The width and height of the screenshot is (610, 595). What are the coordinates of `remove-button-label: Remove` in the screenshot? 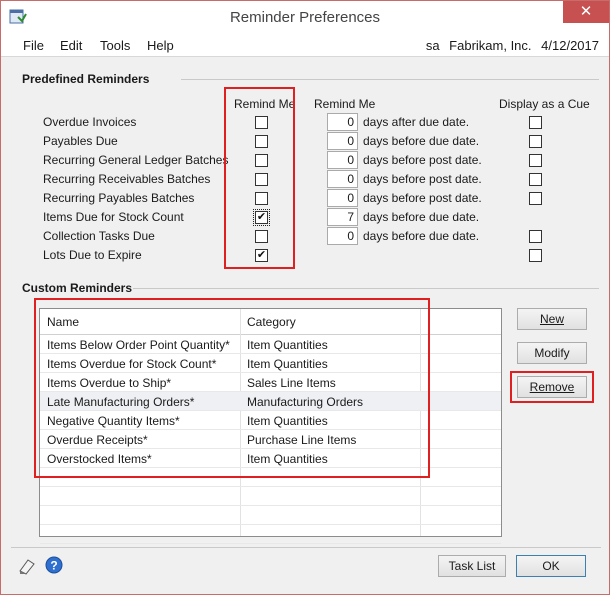 It's located at (552, 387).